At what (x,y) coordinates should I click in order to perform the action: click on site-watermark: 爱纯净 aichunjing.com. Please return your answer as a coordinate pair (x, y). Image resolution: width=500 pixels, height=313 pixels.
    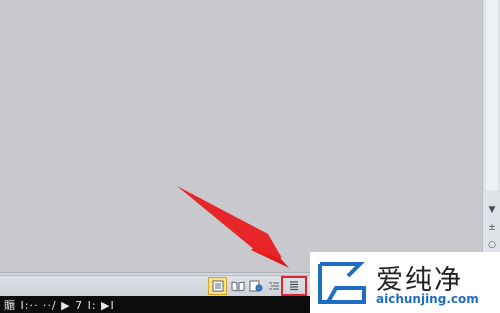
    Looking at the image, I should click on (405, 282).